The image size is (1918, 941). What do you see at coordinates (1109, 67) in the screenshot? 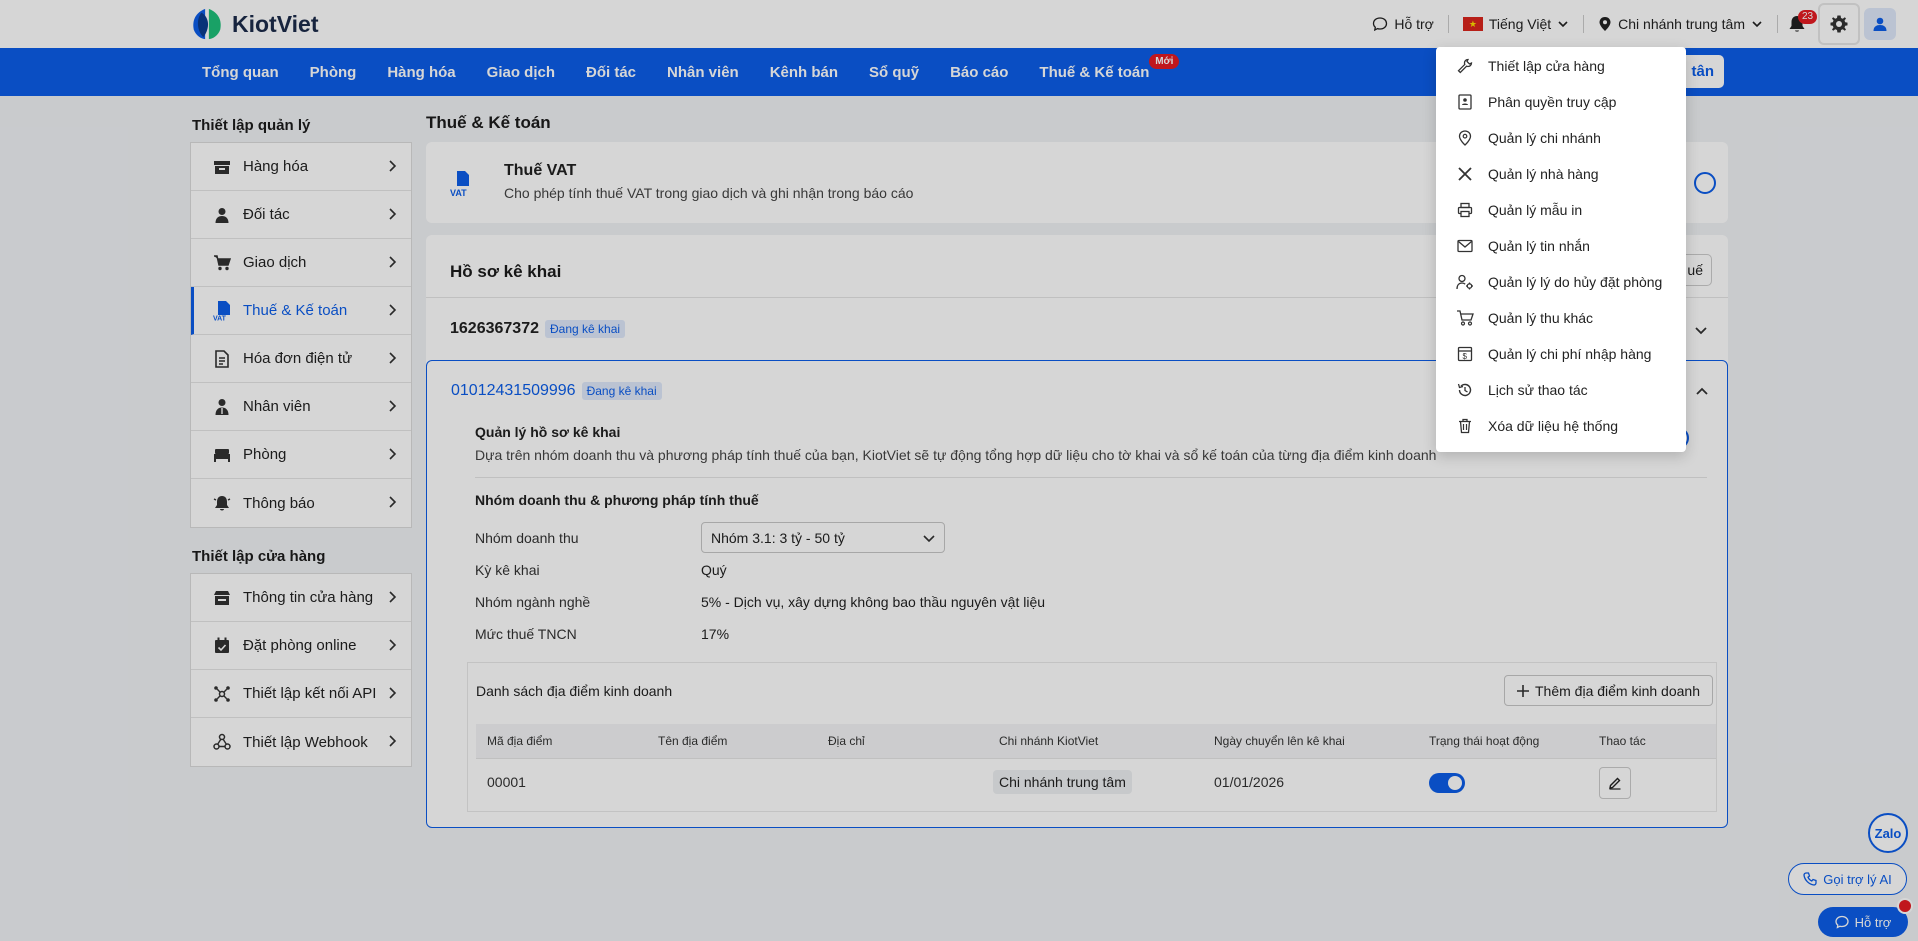
I see `nav-thue-ke-toan: Thuế & Kế toán Mới` at bounding box center [1109, 67].